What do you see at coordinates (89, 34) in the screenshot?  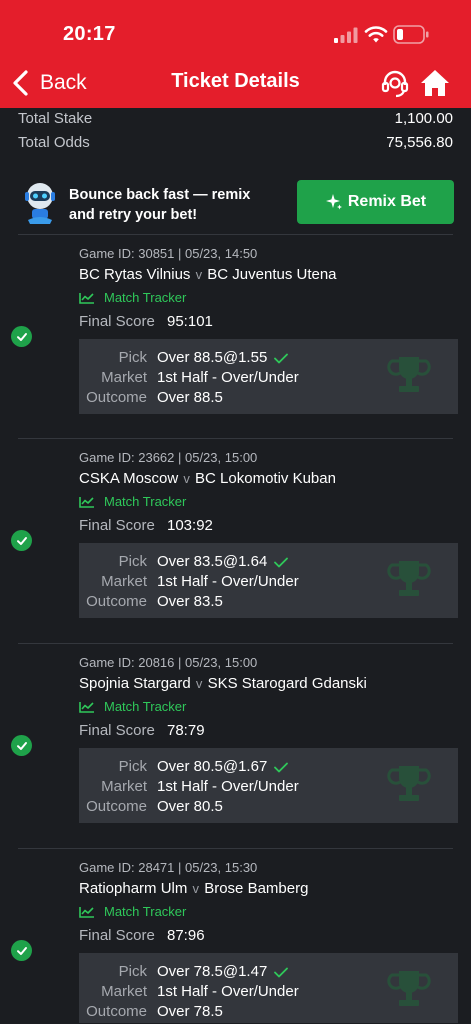 I see `status-time: 20:17` at bounding box center [89, 34].